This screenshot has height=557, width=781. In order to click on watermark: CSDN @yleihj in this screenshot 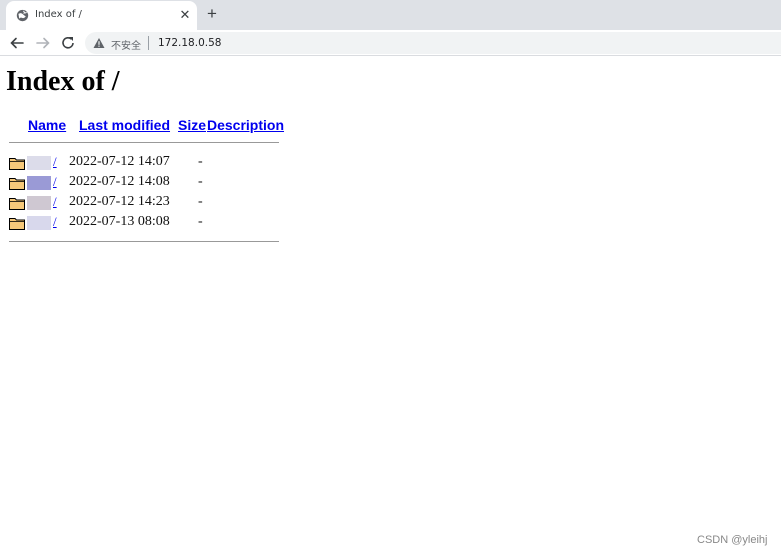, I will do `click(732, 540)`.